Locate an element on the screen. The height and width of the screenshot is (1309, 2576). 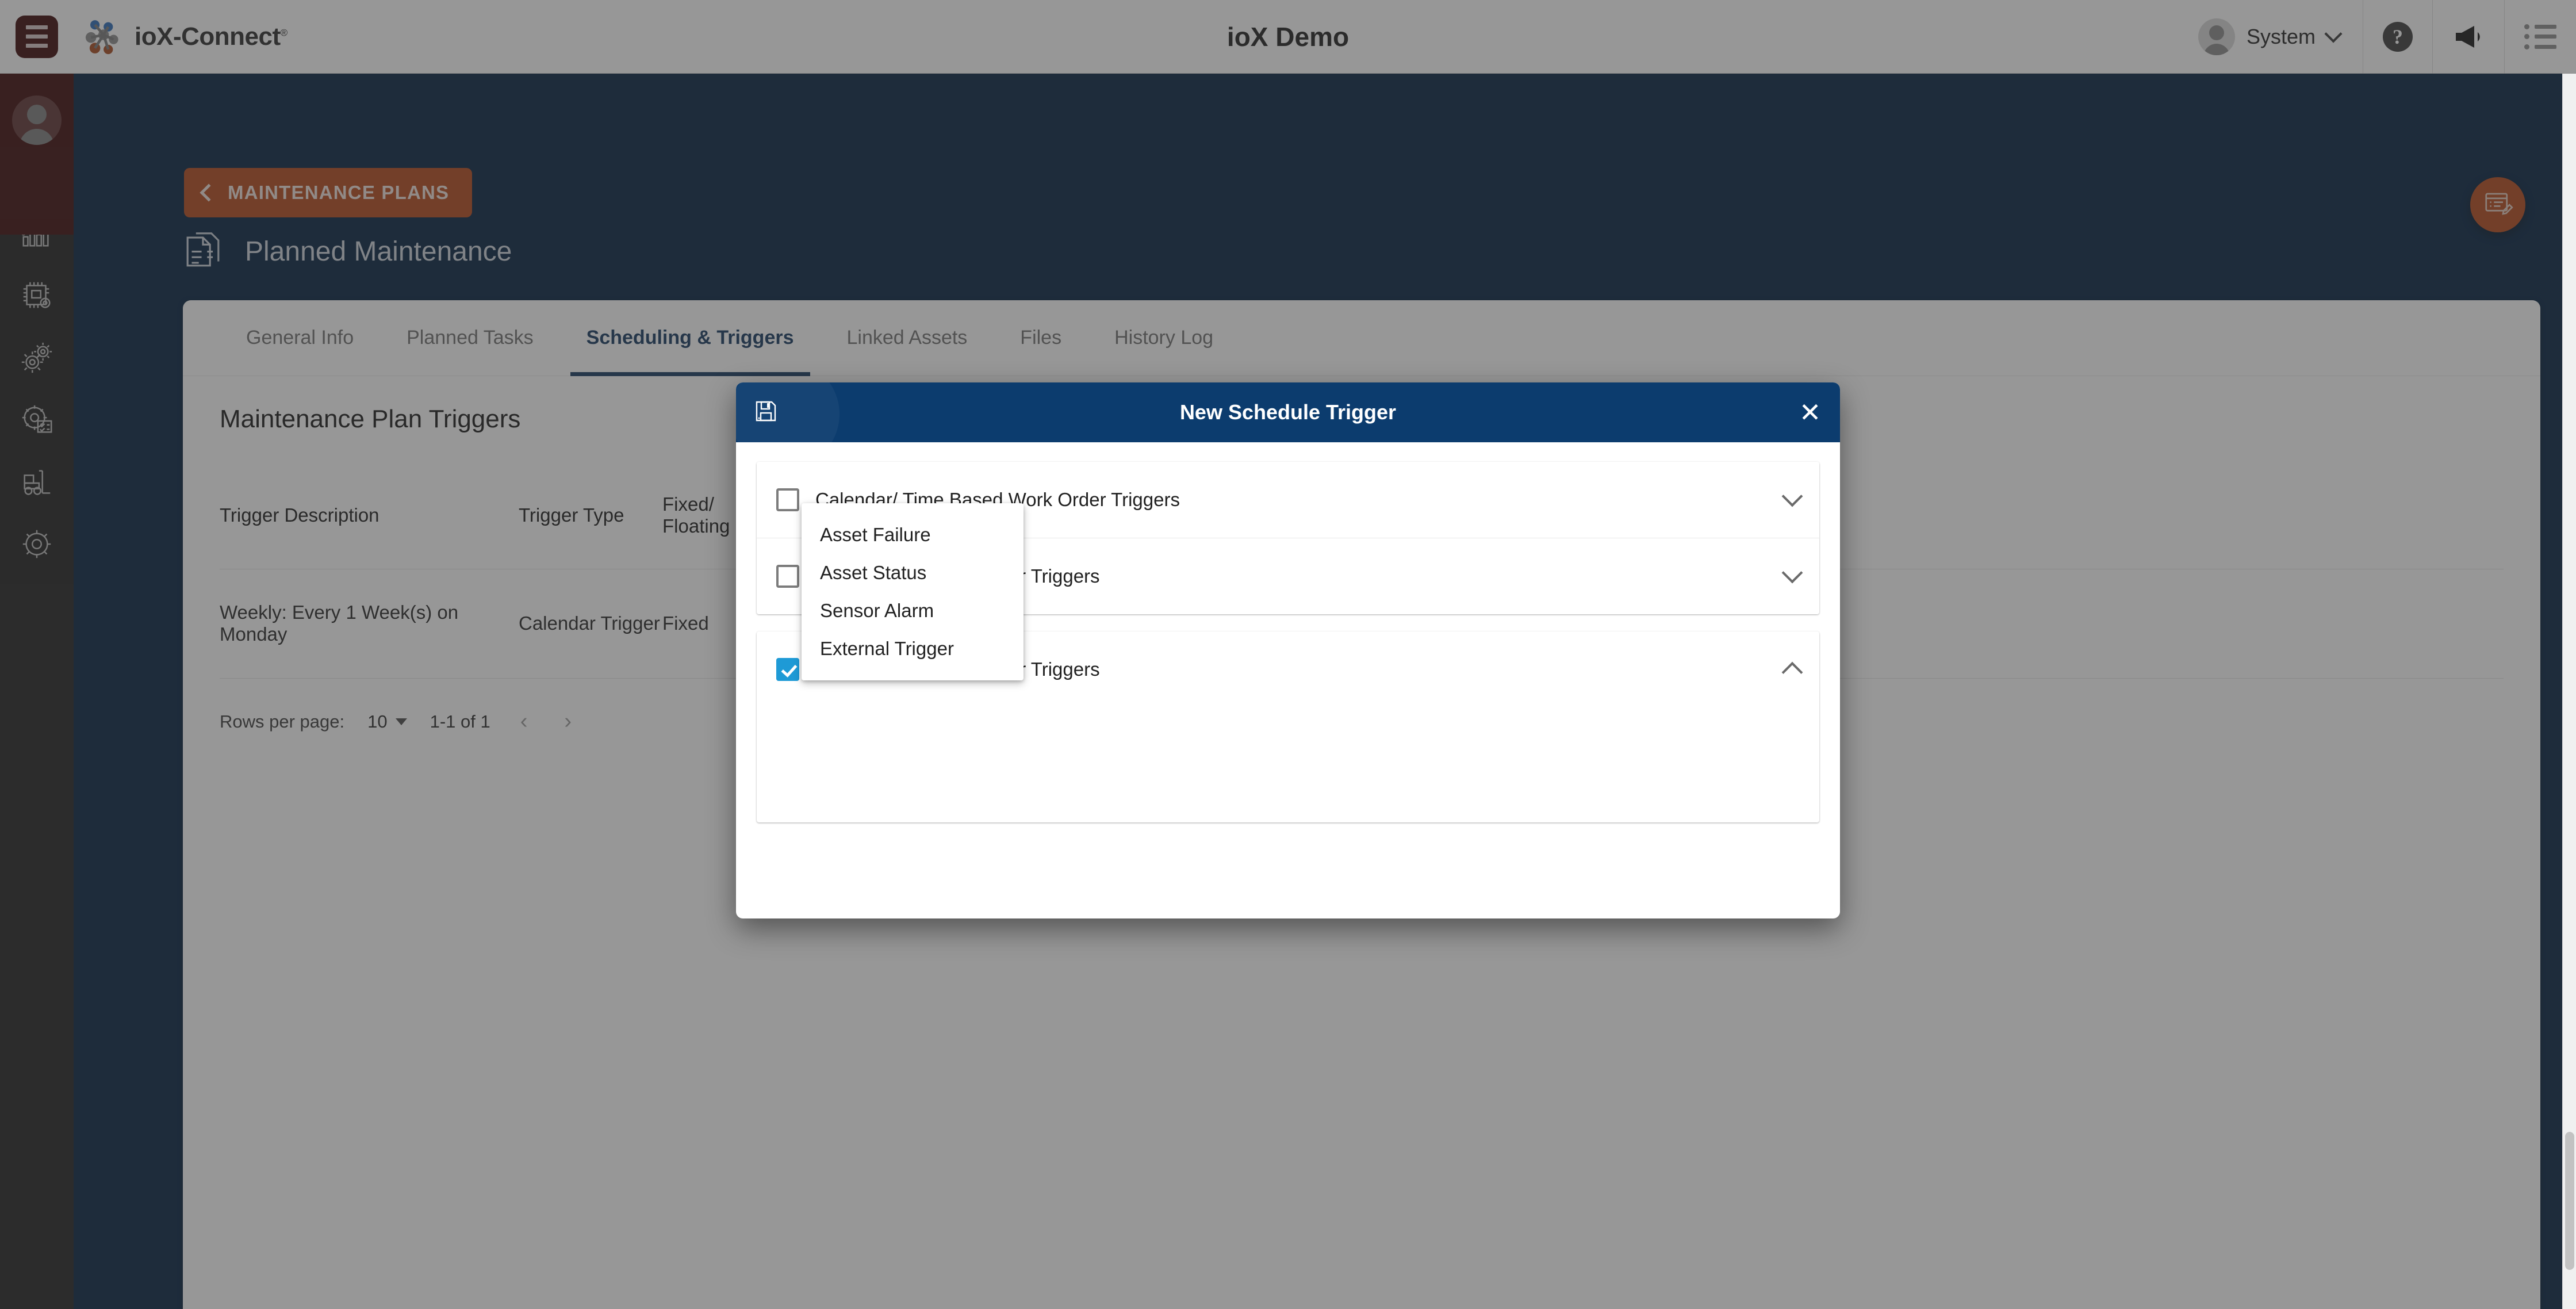
dropdown-option-asset-status: Asset Status is located at coordinates (912, 573).